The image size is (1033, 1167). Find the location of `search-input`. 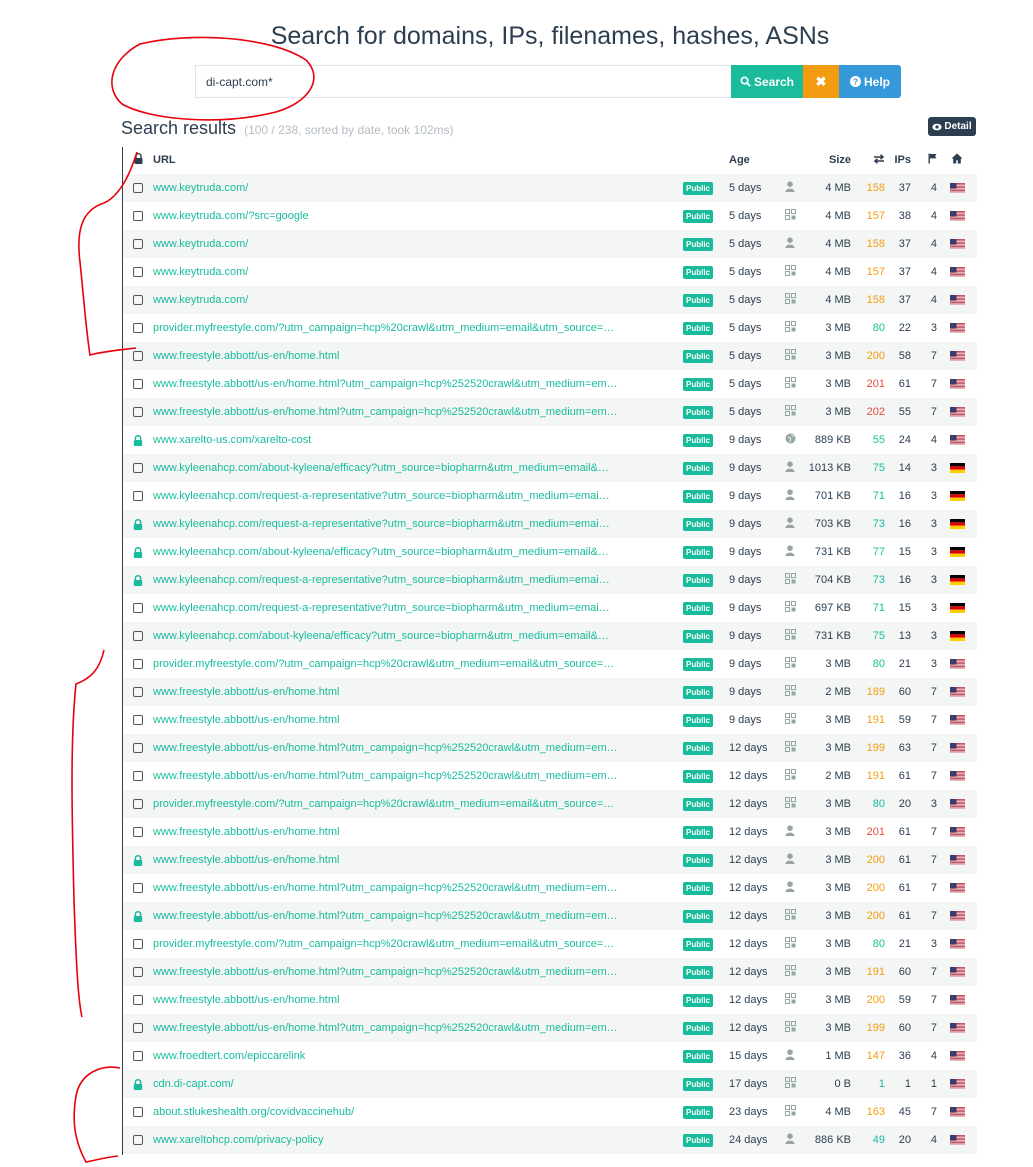

search-input is located at coordinates (463, 81).